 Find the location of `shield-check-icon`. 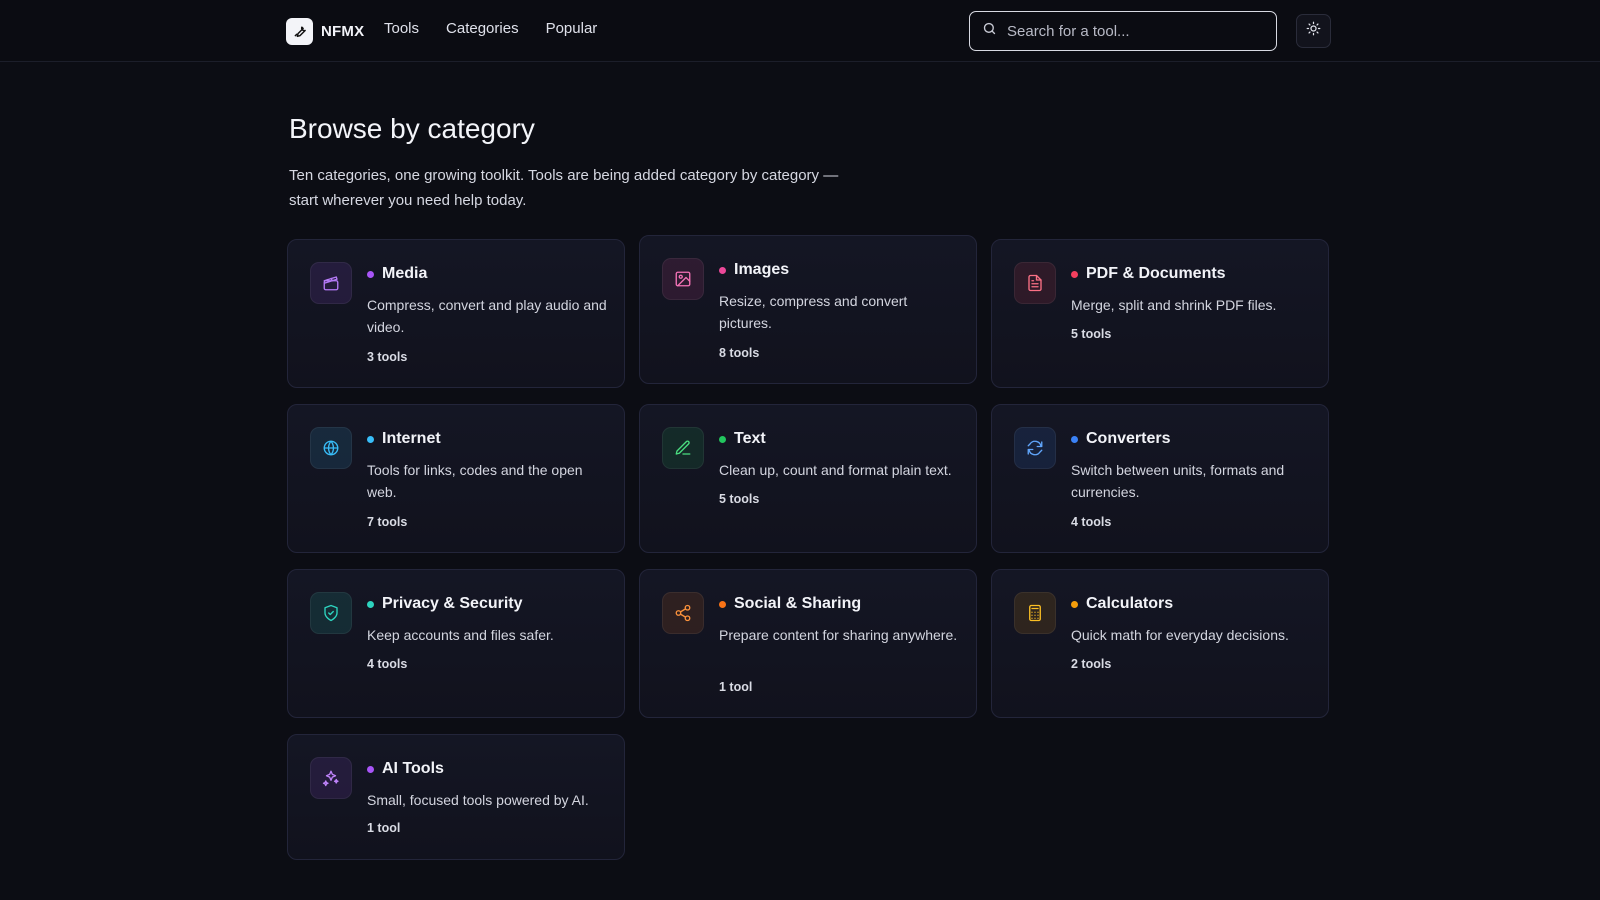

shield-check-icon is located at coordinates (331, 613).